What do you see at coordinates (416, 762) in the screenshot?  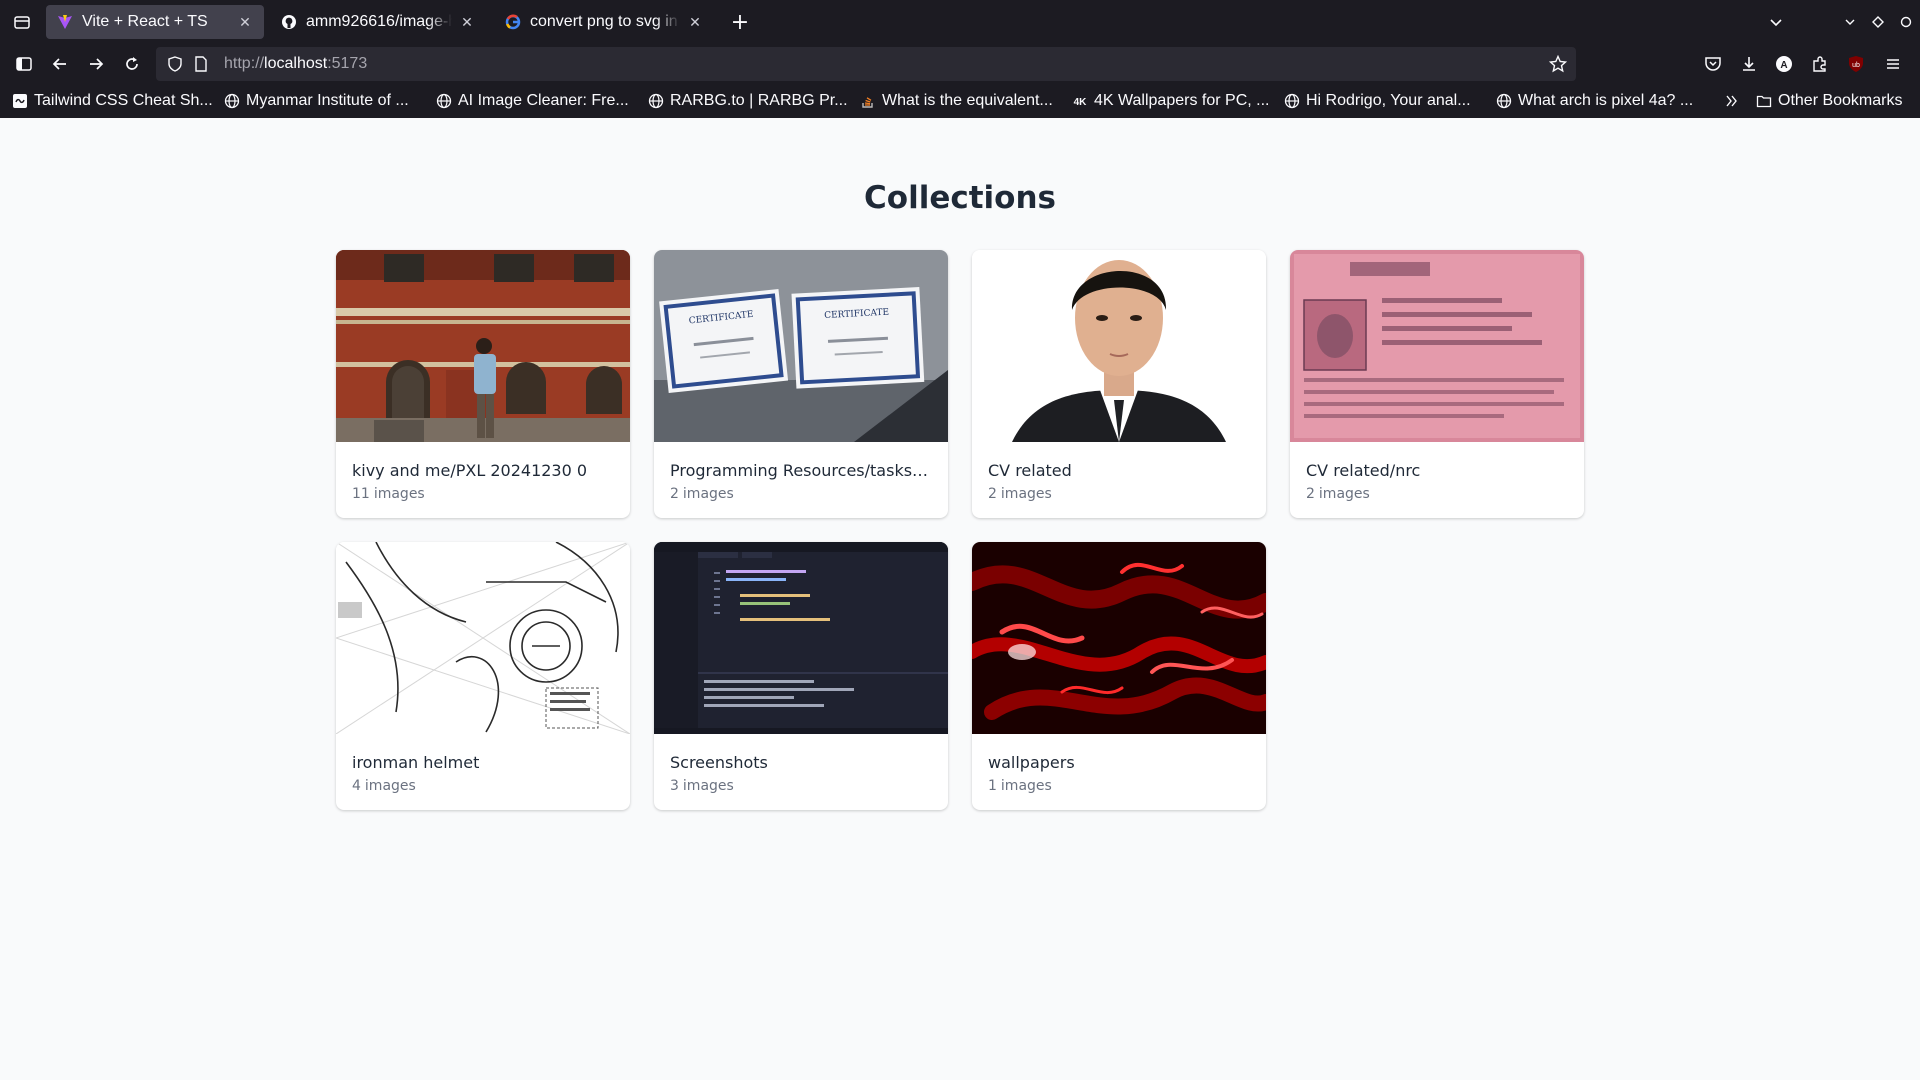 I see `collection-name: ironman helmet` at bounding box center [416, 762].